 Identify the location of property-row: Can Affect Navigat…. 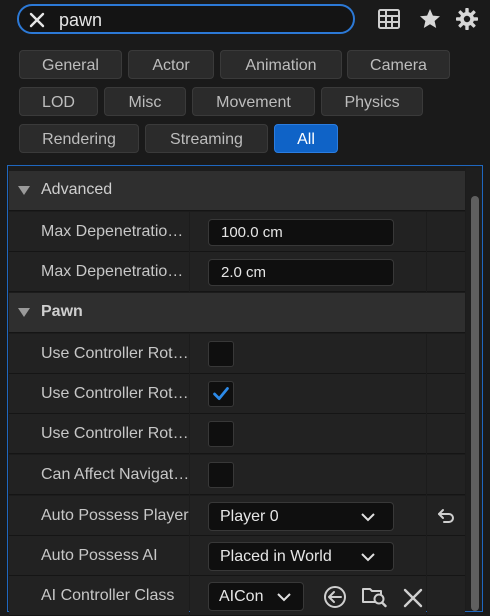
(237, 475).